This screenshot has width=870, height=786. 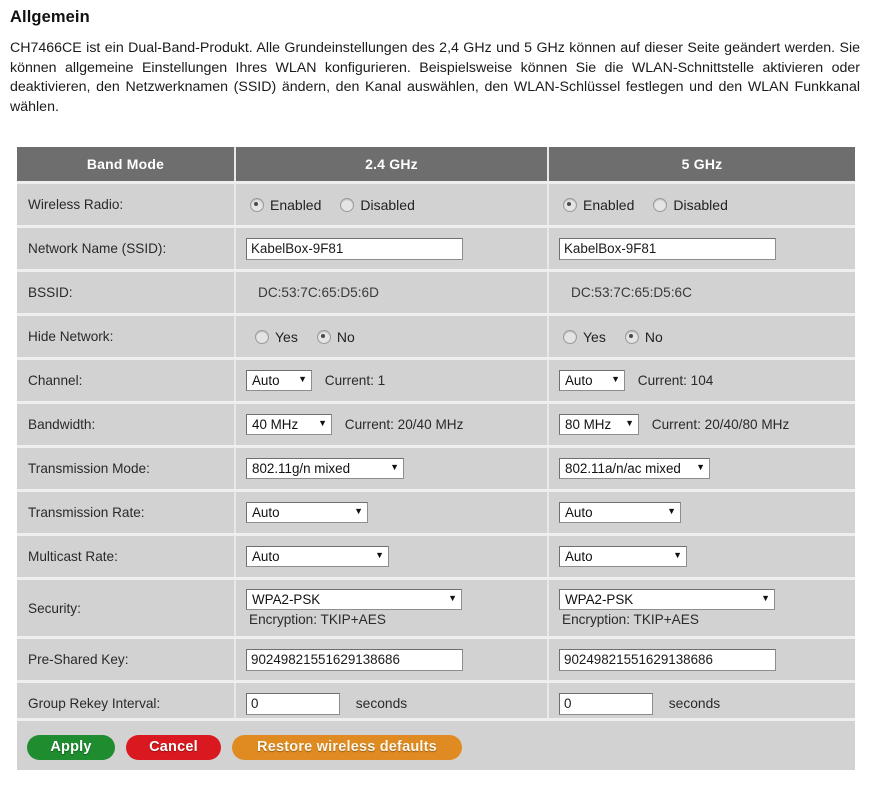 I want to click on radio-hide-network-yes-2-4ghz: Yes, so click(x=276, y=337).